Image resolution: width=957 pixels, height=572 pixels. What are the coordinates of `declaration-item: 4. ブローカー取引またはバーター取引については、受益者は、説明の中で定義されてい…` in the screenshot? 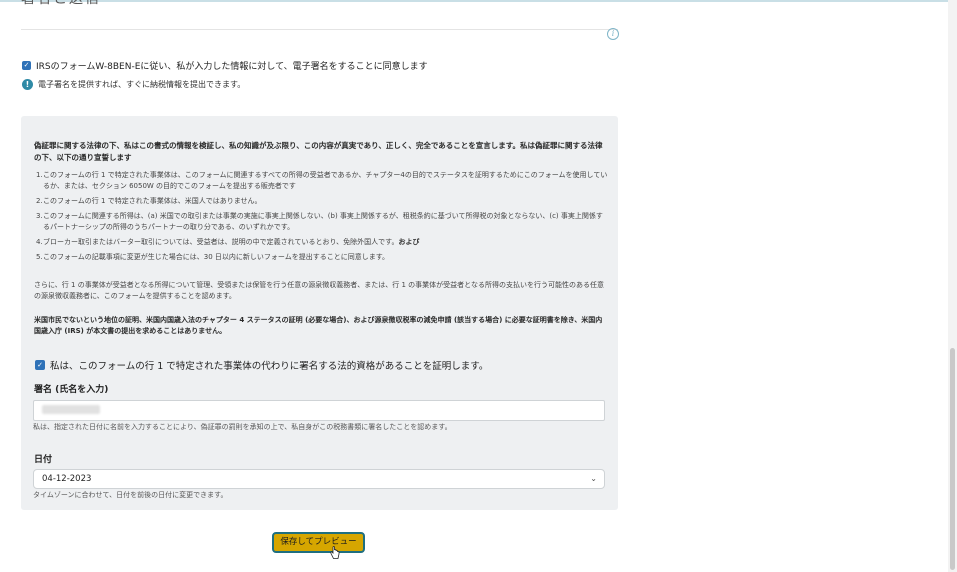 It's located at (228, 242).